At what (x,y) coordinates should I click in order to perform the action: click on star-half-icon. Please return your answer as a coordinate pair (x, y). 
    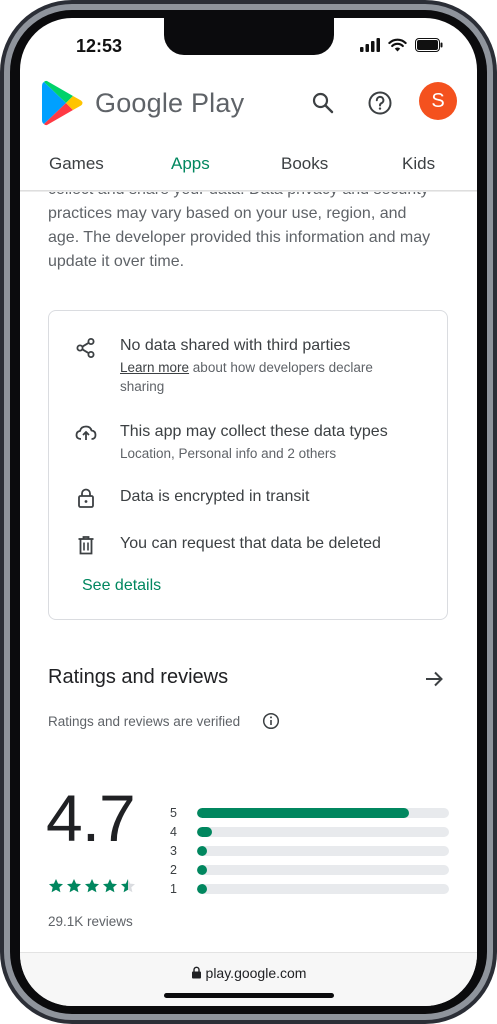
    Looking at the image, I should click on (128, 886).